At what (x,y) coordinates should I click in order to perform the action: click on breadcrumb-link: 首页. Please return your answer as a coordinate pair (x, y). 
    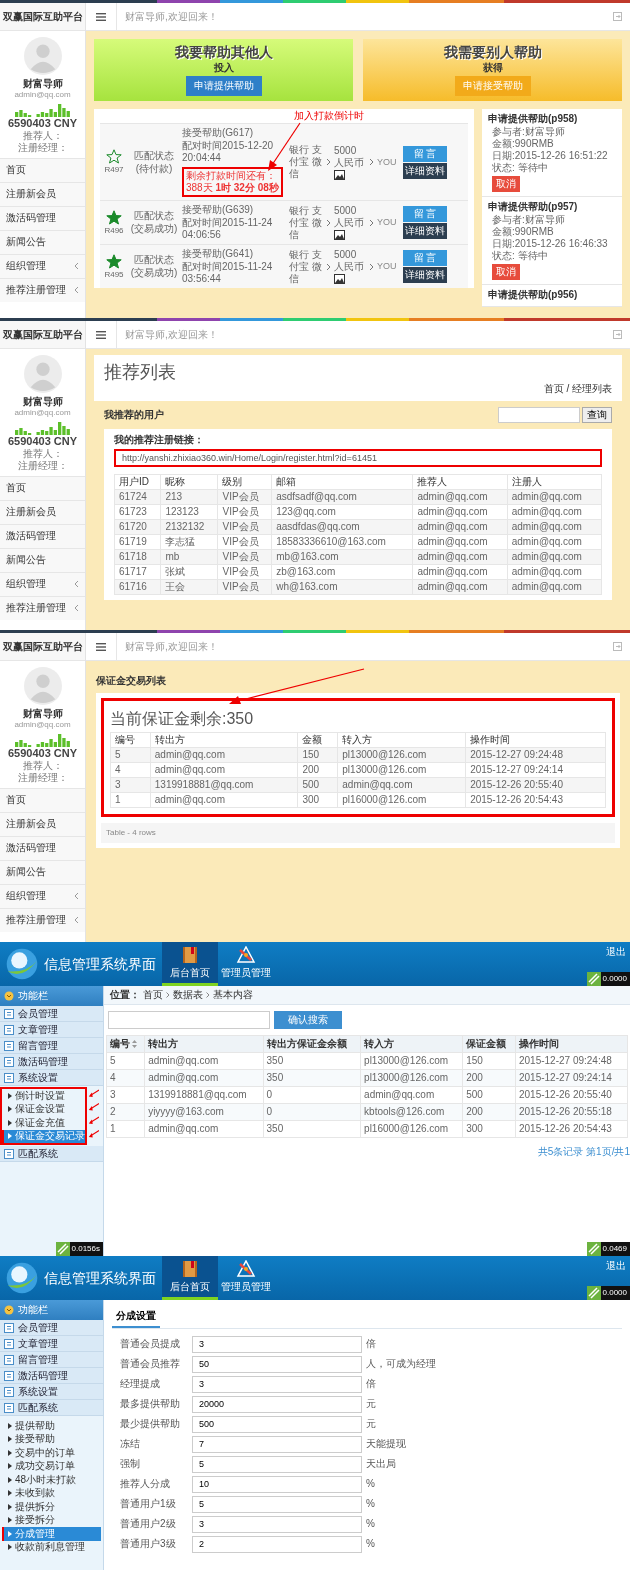
    Looking at the image, I should click on (153, 995).